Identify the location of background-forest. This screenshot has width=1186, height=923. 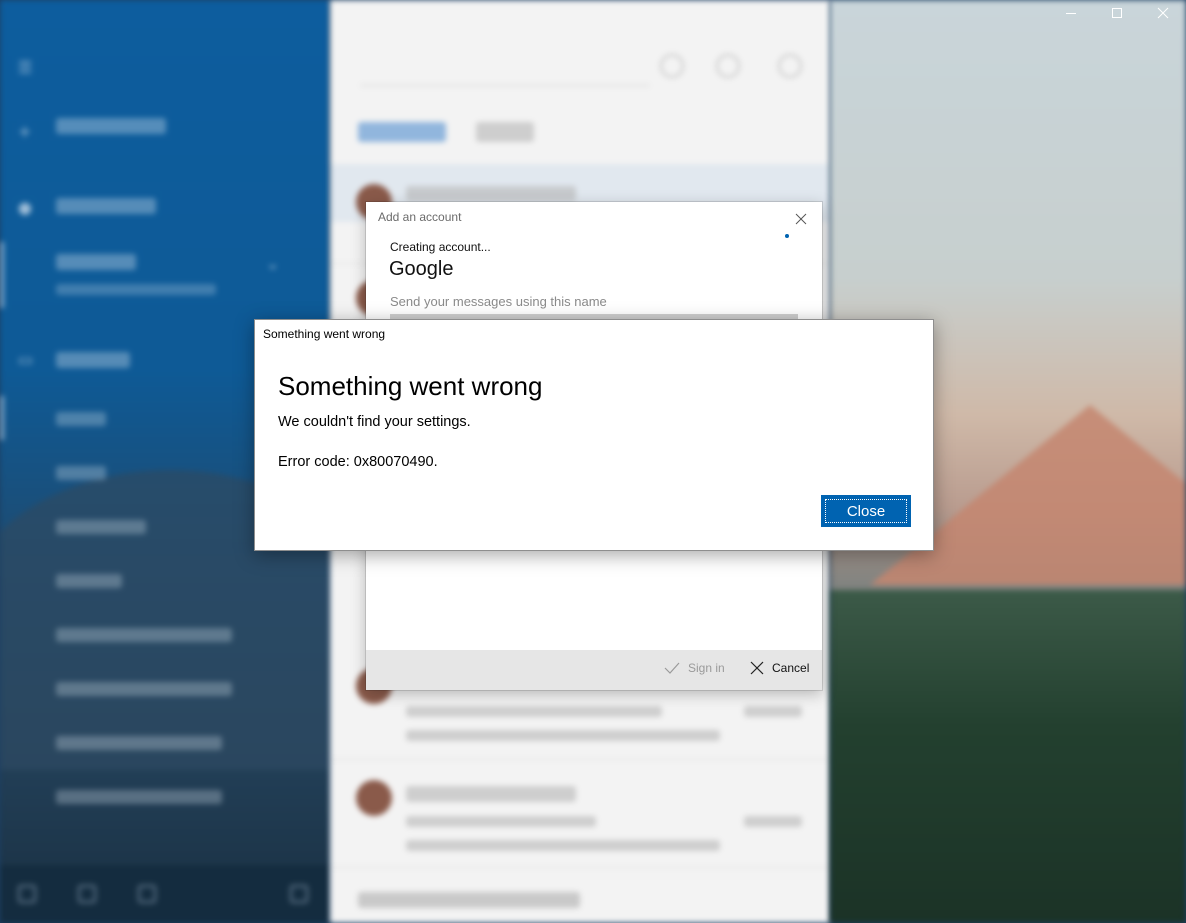
(1008, 756).